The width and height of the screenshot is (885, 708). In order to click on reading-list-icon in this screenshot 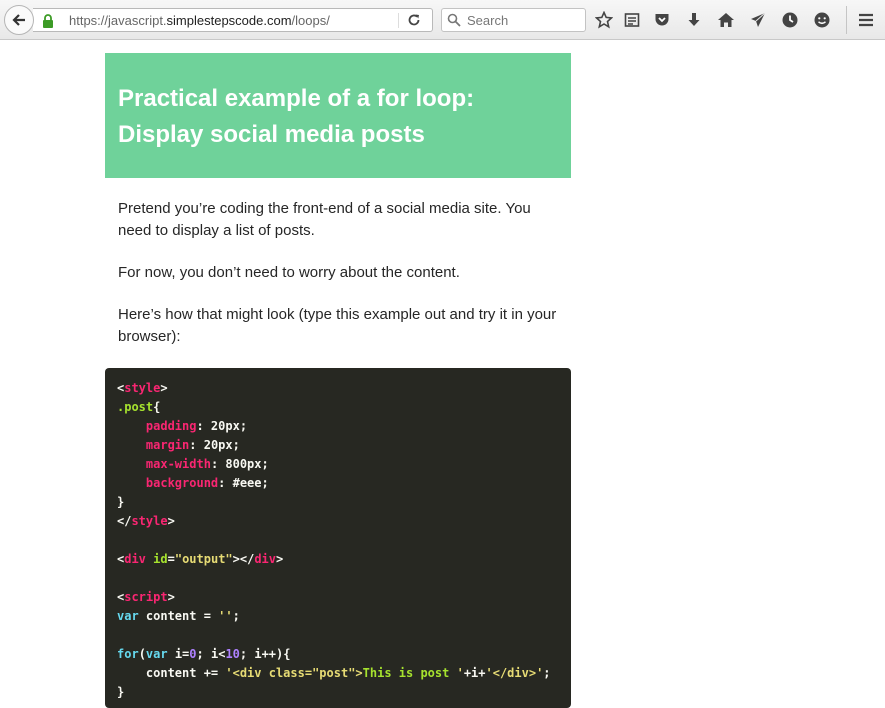, I will do `click(632, 20)`.